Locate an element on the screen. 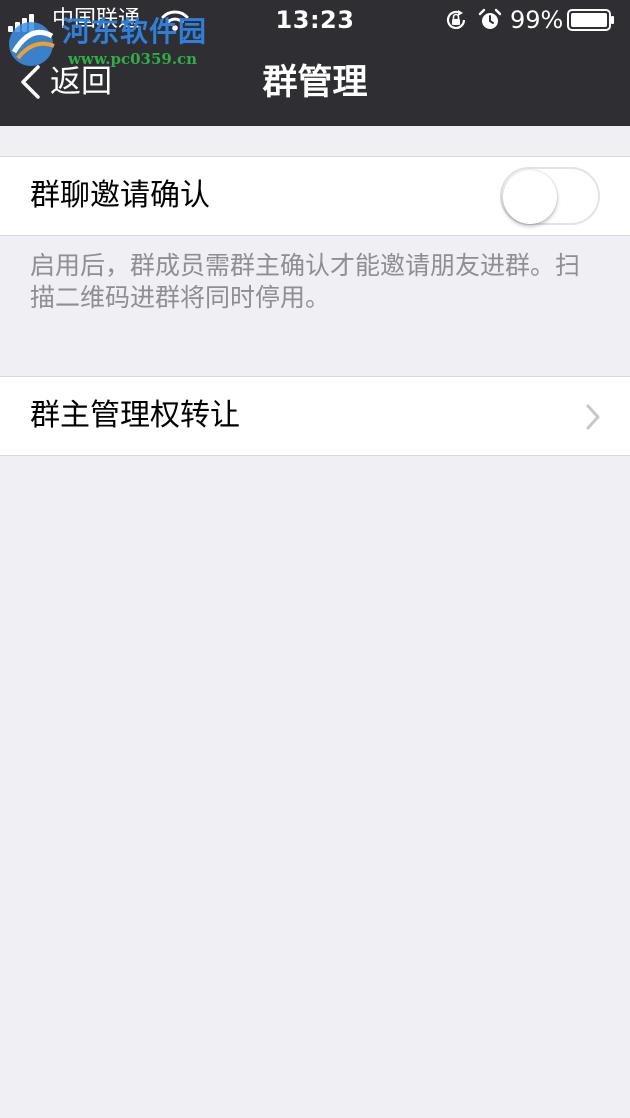 The height and width of the screenshot is (1118, 630). navigation-bar: 返回 群管理 is located at coordinates (315, 83).